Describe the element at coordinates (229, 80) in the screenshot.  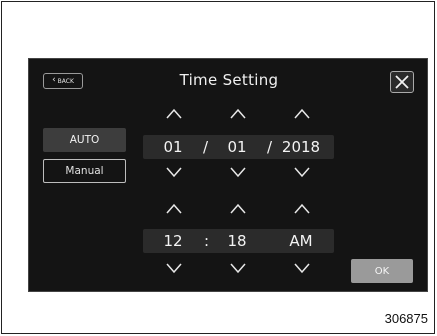
I see `page-title: Time Setting` at that location.